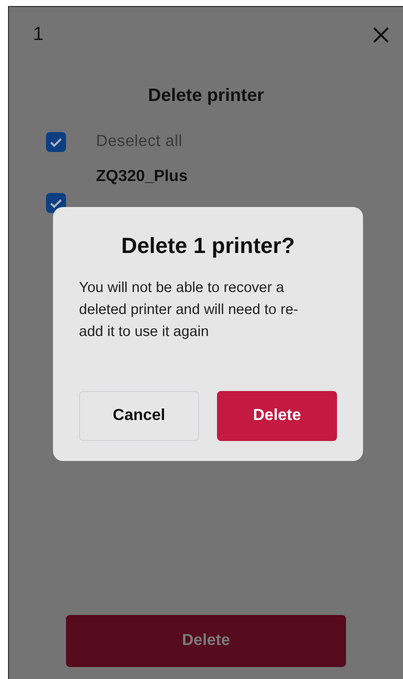  Describe the element at coordinates (38, 35) in the screenshot. I see `selected-count: 1` at that location.